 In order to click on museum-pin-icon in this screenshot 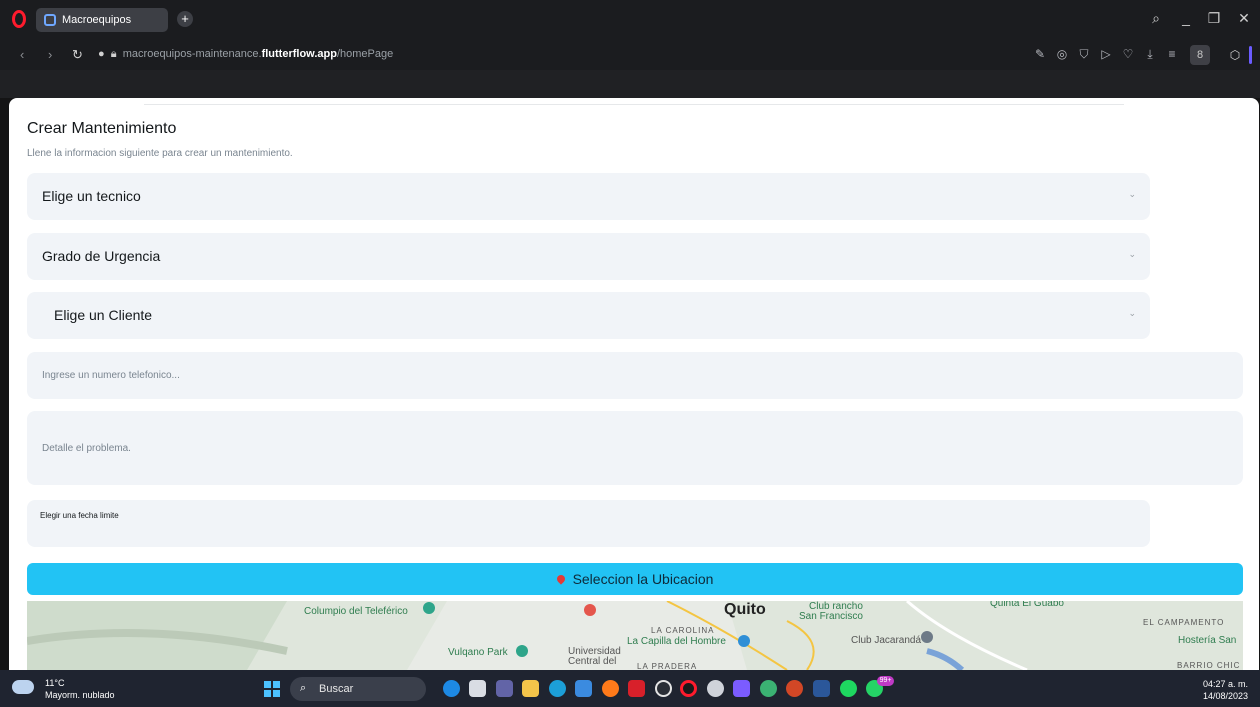, I will do `click(744, 641)`.